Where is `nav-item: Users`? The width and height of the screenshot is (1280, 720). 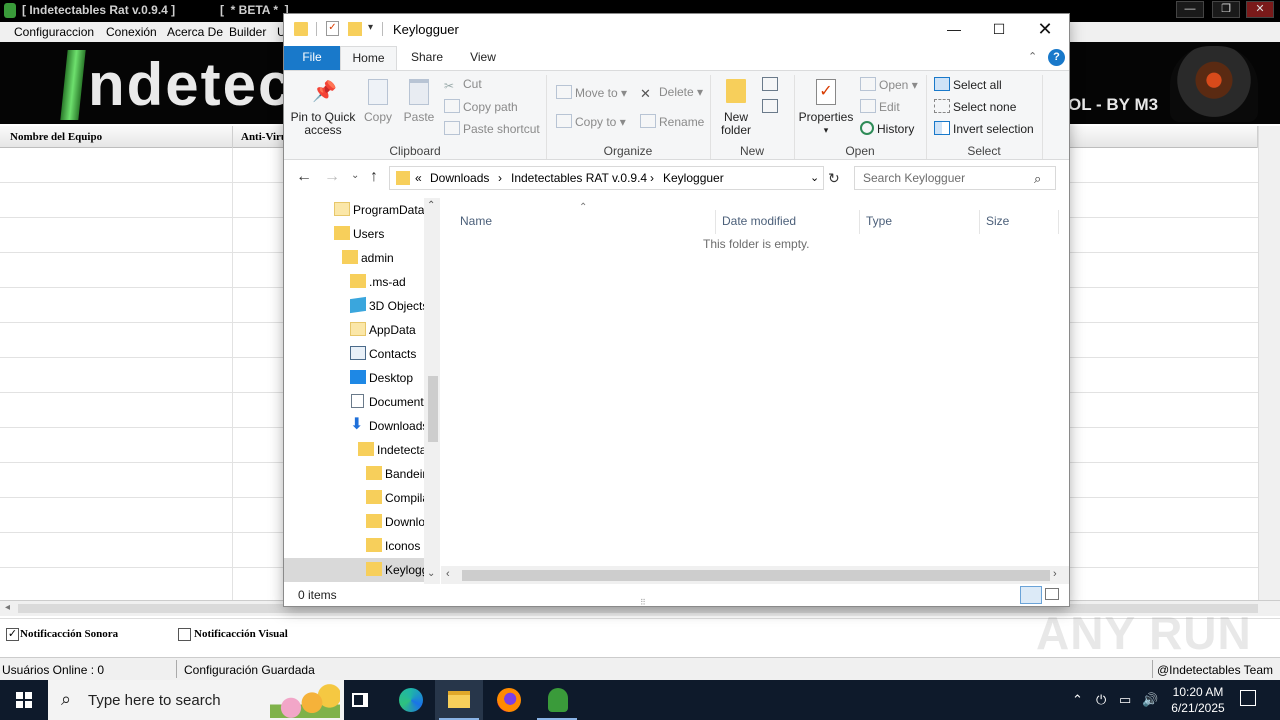
nav-item: Users is located at coordinates (354, 234).